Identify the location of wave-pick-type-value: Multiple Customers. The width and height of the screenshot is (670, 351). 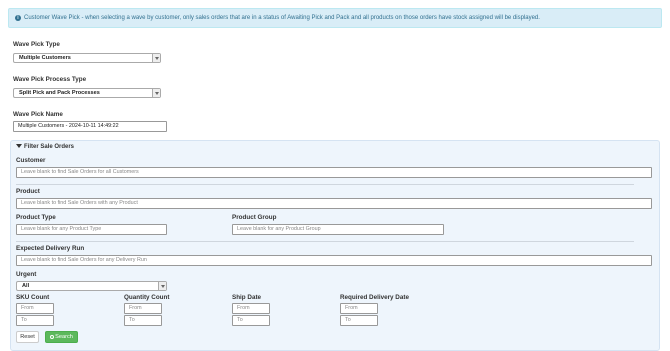
(45, 58).